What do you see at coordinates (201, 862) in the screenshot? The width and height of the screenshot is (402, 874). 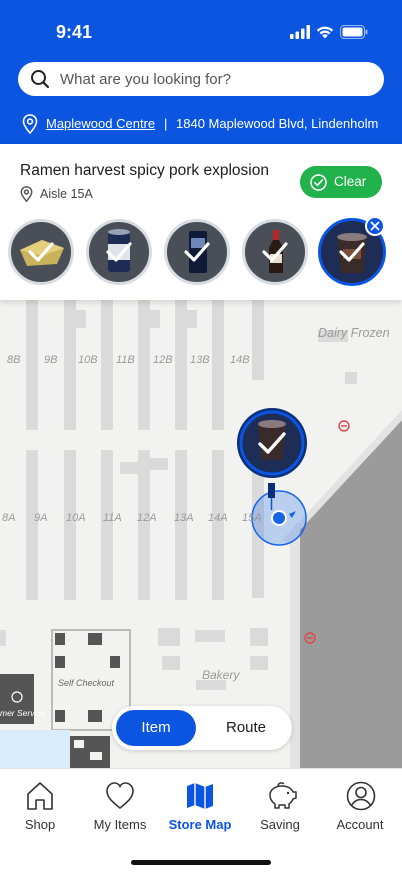 I see `home-indicator` at bounding box center [201, 862].